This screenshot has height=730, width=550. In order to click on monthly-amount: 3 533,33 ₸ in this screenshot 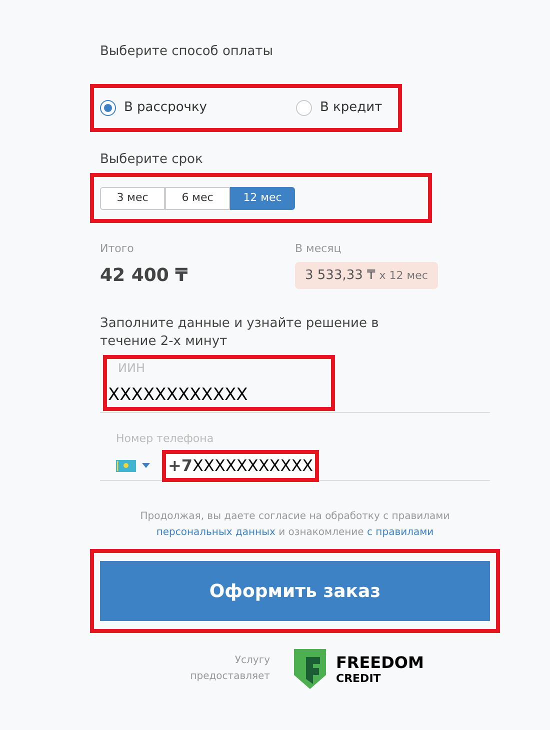, I will do `click(340, 275)`.